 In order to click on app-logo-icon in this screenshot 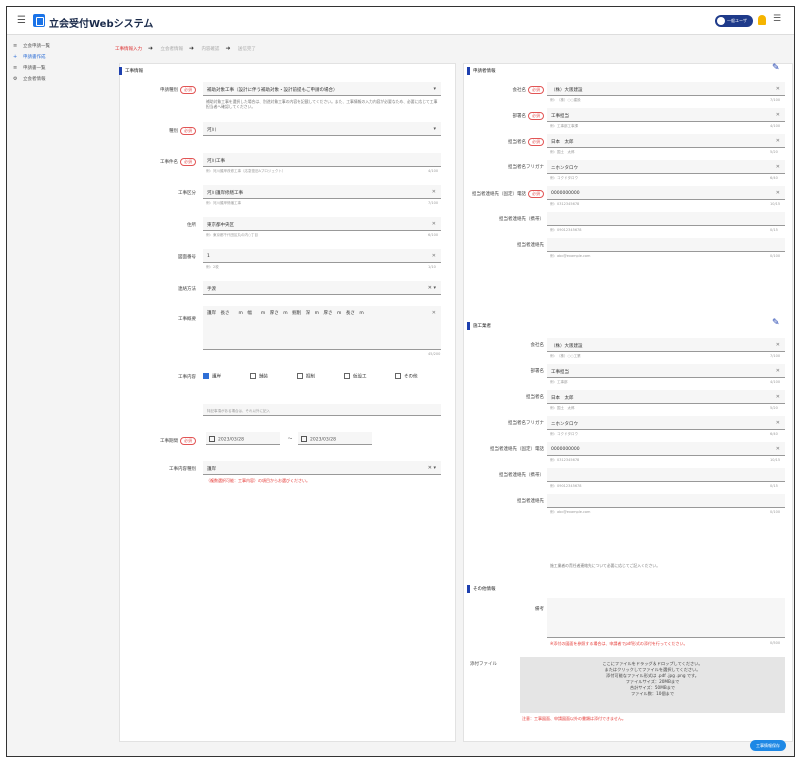, I will do `click(39, 20)`.